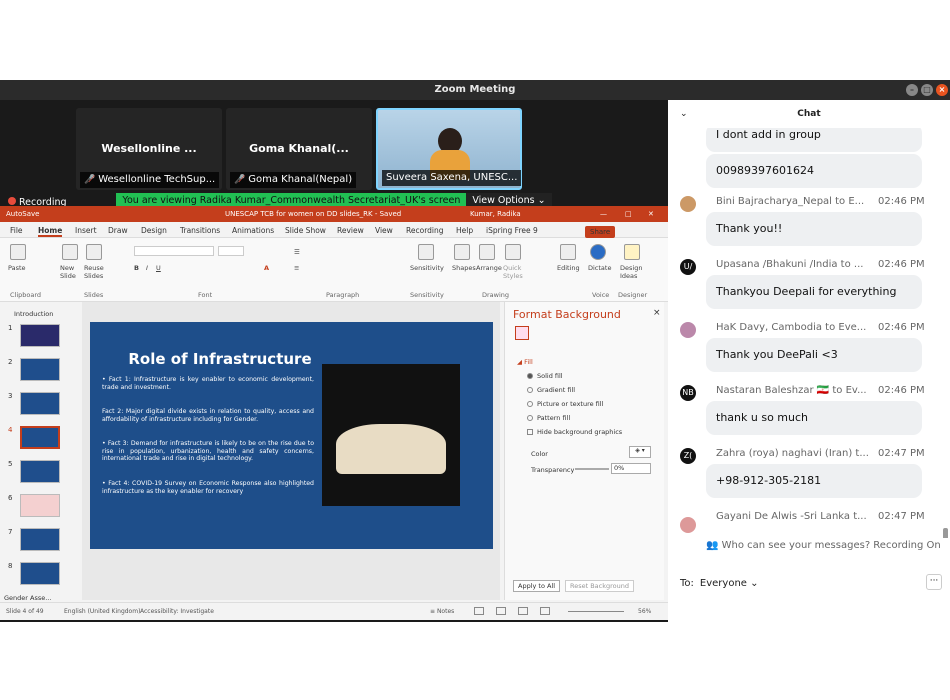  Describe the element at coordinates (496, 295) in the screenshot. I see `group-drawing: Drawing` at that location.